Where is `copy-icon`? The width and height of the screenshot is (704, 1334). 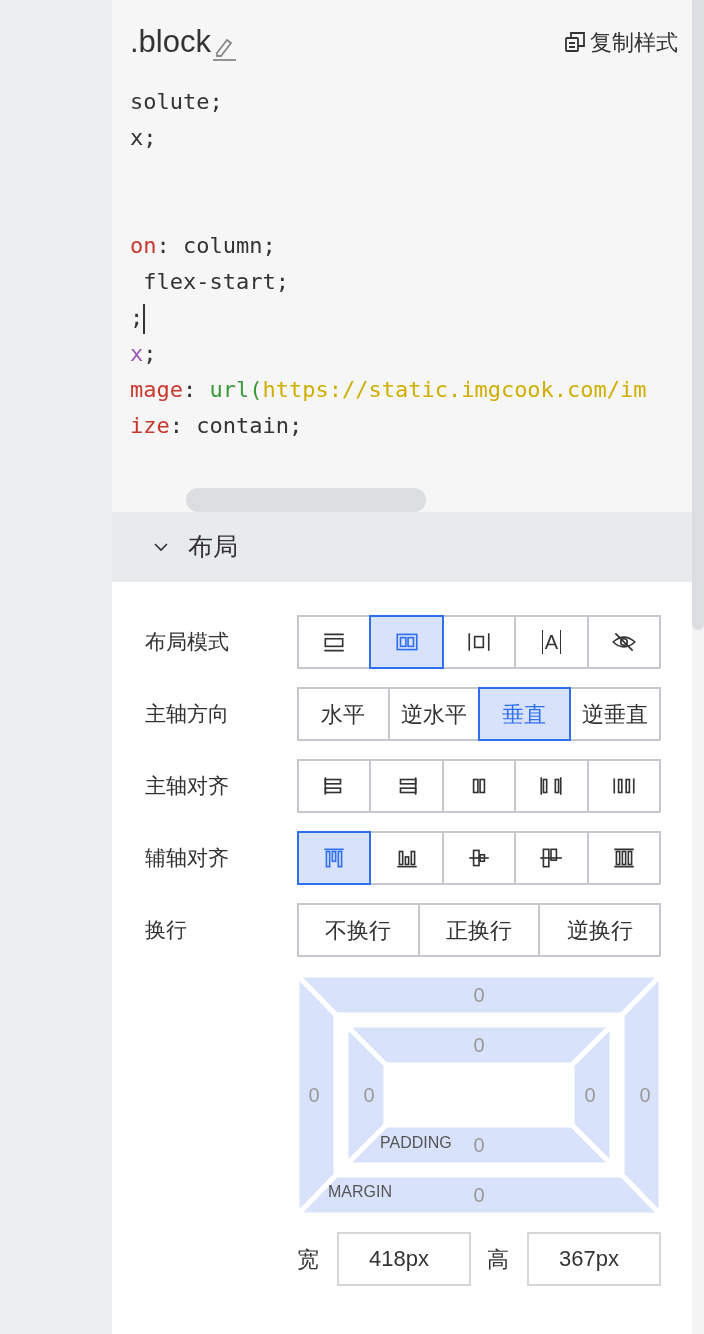
copy-icon is located at coordinates (575, 42).